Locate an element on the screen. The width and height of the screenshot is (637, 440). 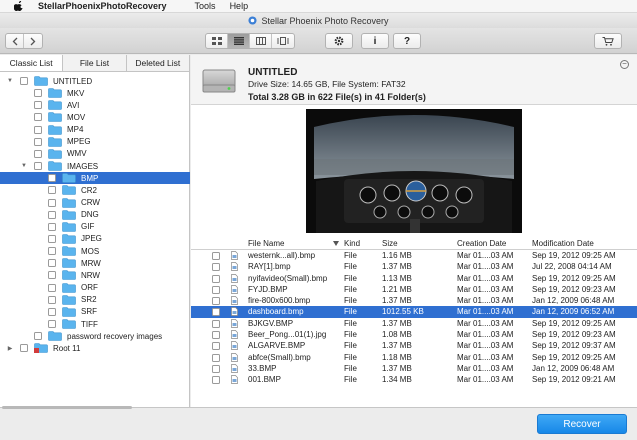
buy-button is located at coordinates (608, 41).